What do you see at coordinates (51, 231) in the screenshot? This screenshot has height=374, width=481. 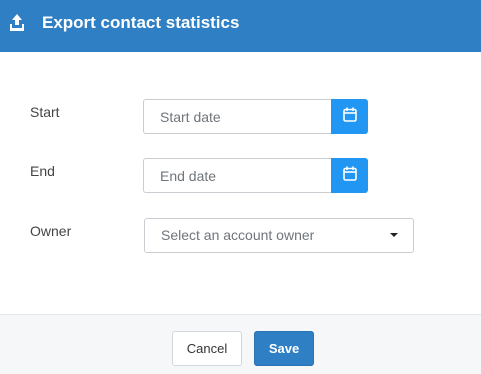 I see `owner-label: Owner` at bounding box center [51, 231].